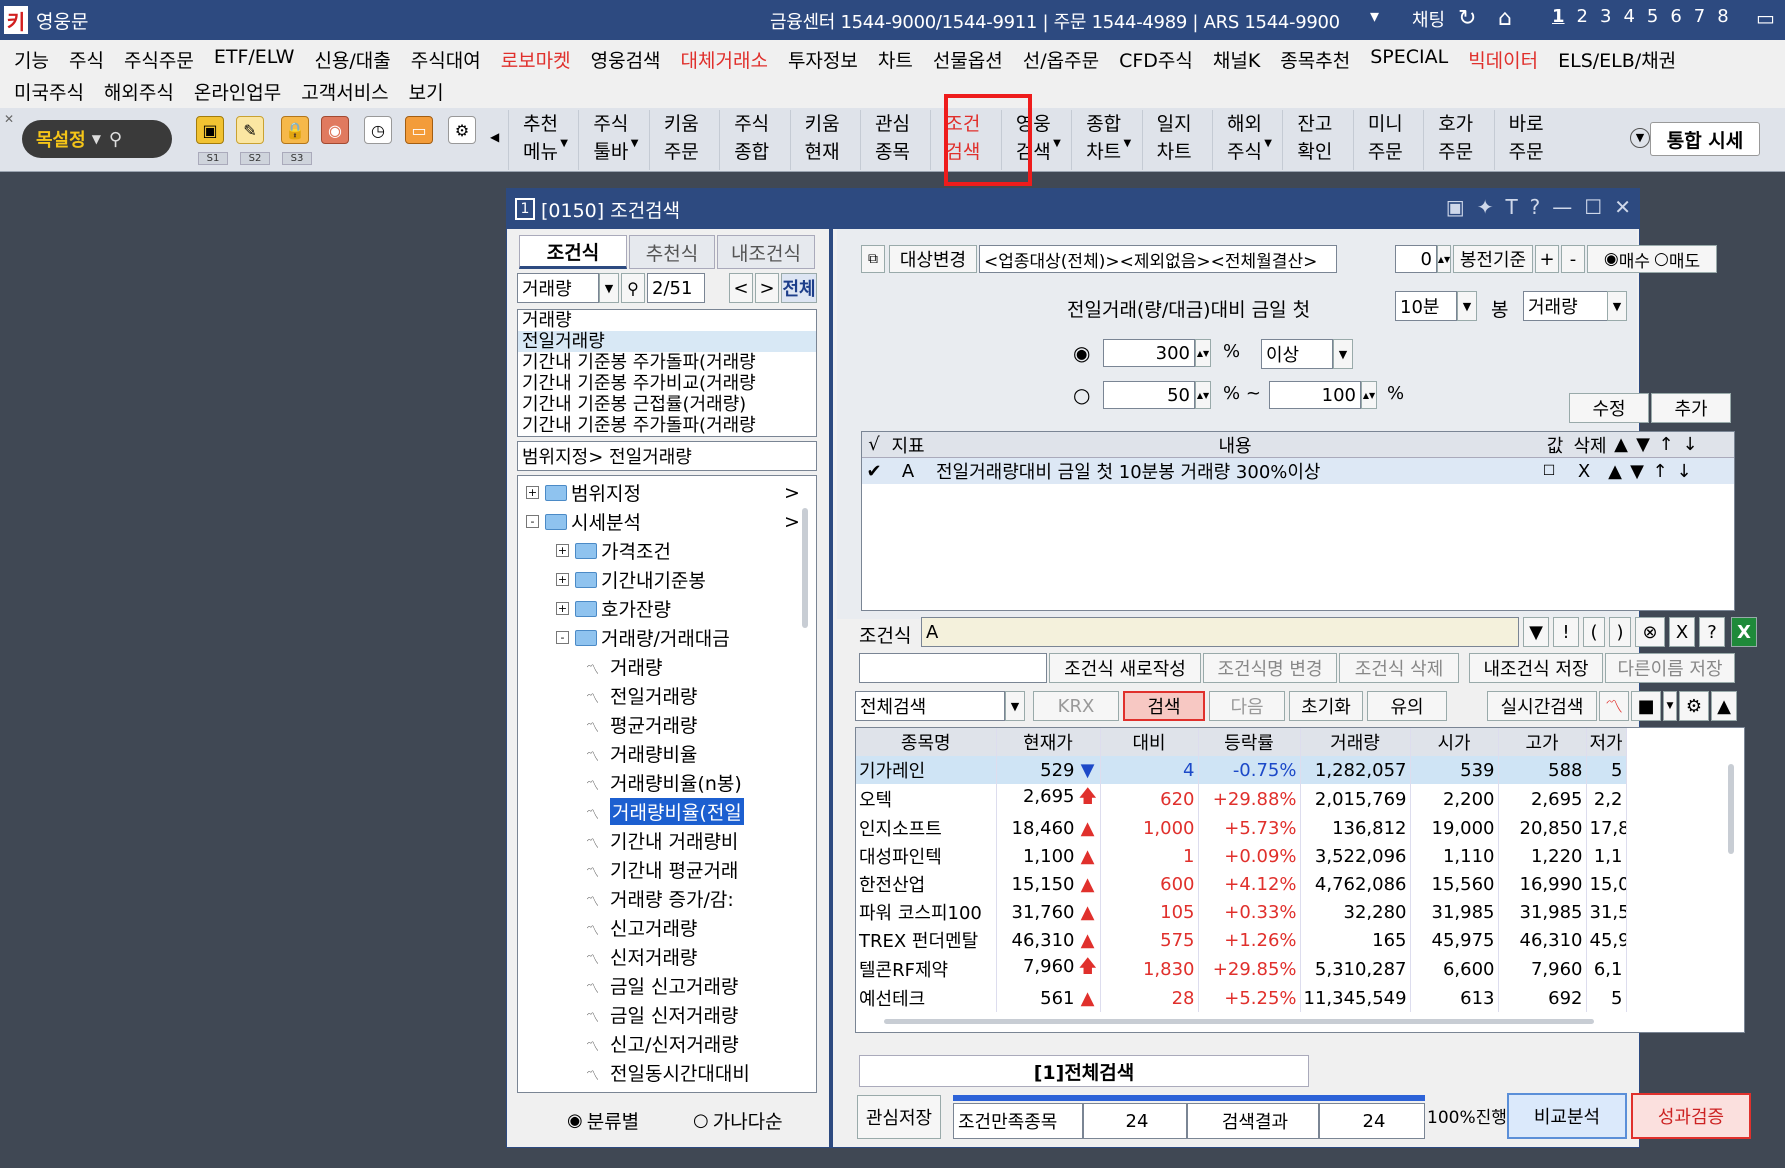 This screenshot has height=1168, width=1785. What do you see at coordinates (1646, 706) in the screenshot?
I see `stop-icon: ■` at bounding box center [1646, 706].